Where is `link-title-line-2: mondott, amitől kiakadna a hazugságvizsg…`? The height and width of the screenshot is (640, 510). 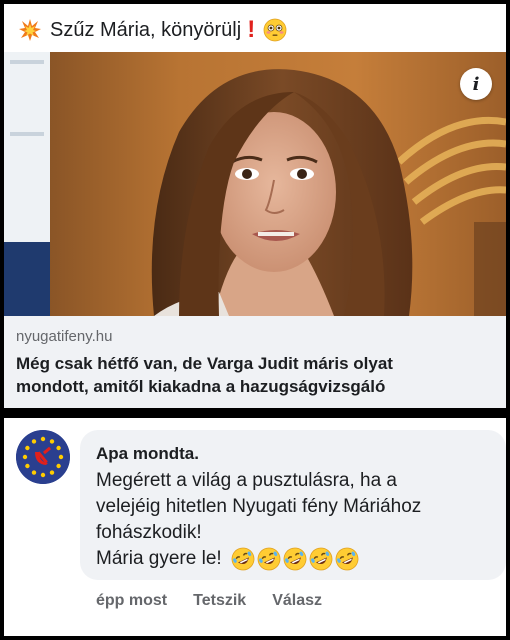
link-title-line-2: mondott, amitől kiakadna a hazugságvizsg… is located at coordinates (201, 386).